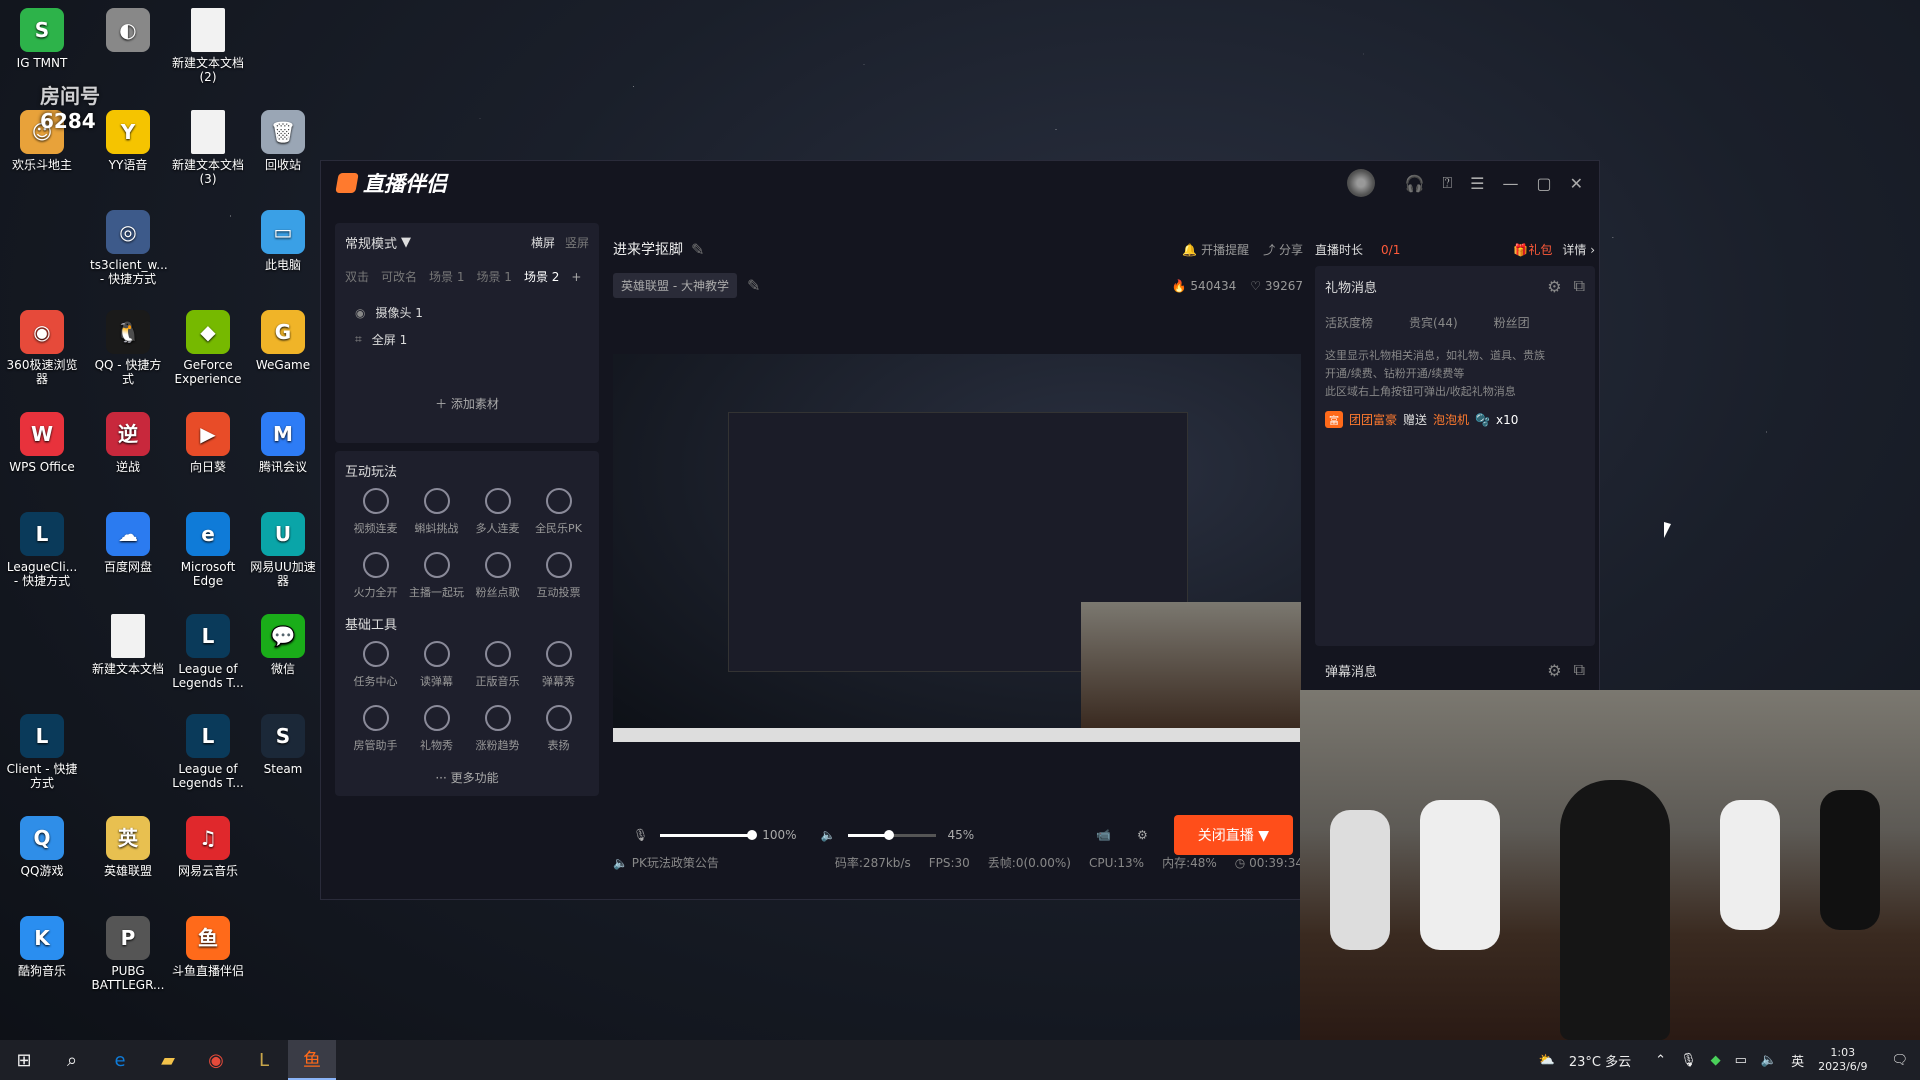  Describe the element at coordinates (375, 729) in the screenshot. I see `tool-button: 房管助手` at that location.